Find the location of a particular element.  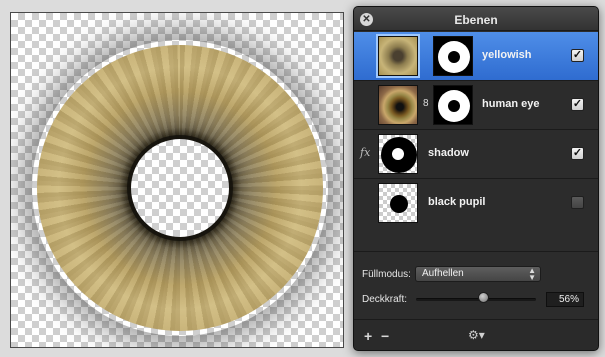

divider is located at coordinates (476, 251).